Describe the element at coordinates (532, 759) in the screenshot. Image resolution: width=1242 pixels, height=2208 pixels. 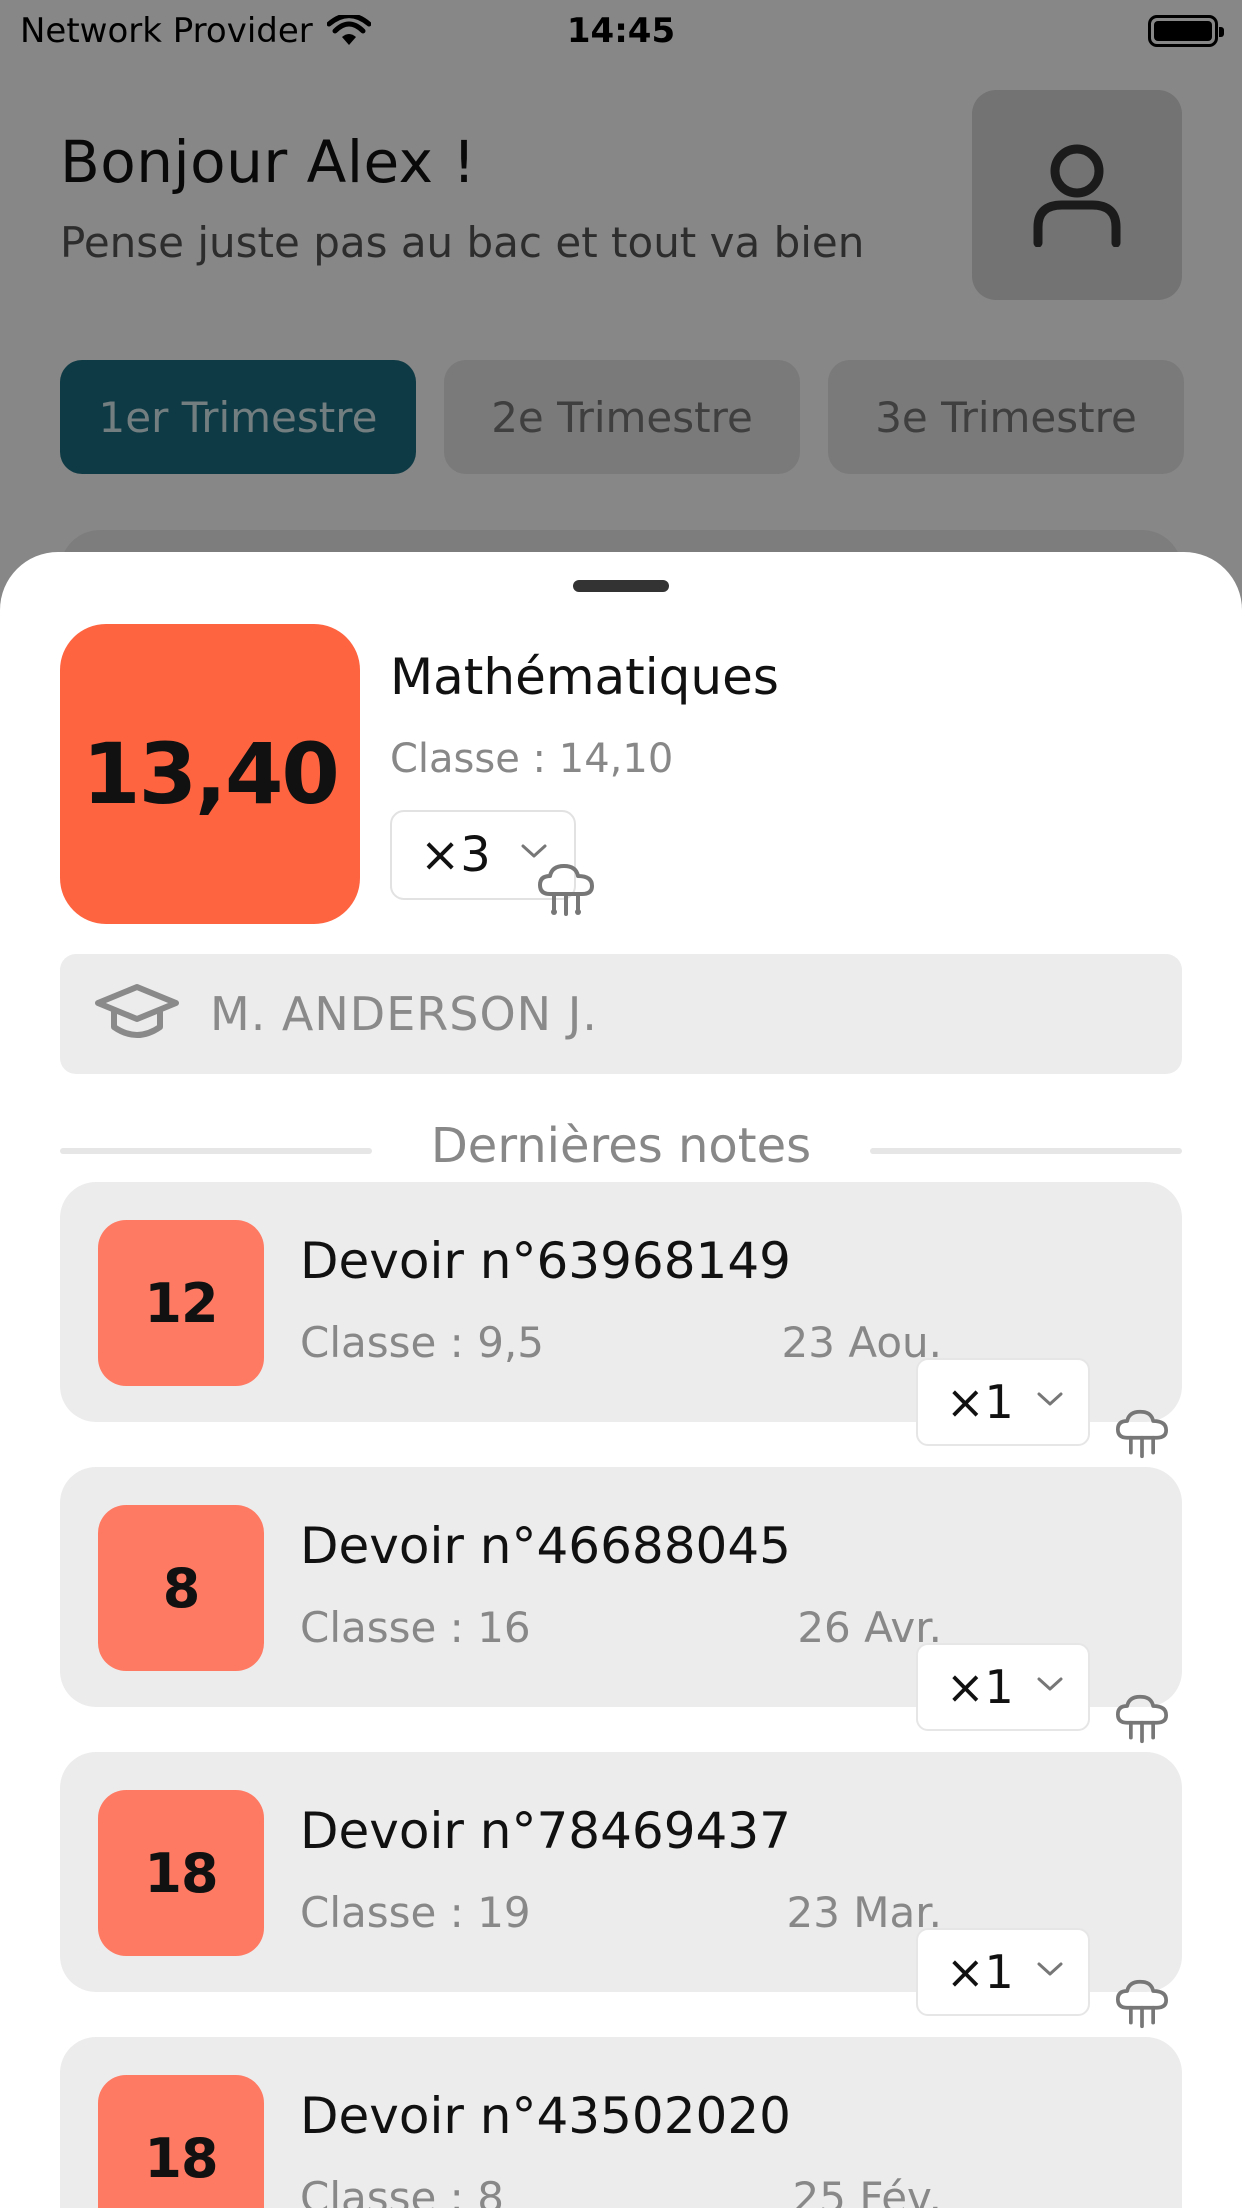
I see `class-average: Classe : 14,10` at that location.